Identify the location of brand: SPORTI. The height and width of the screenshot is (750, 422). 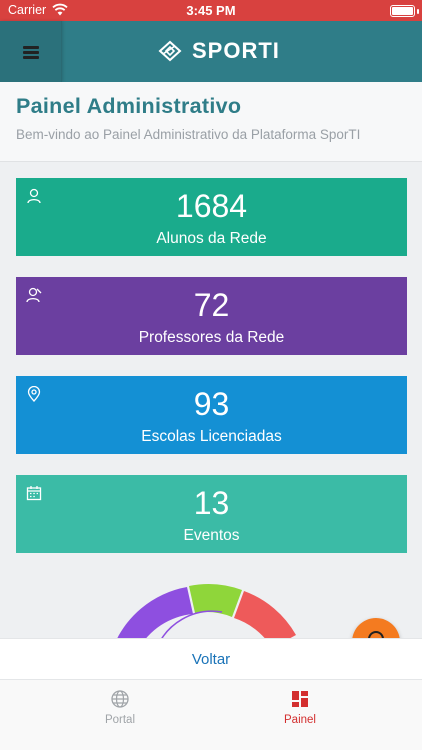
(219, 51).